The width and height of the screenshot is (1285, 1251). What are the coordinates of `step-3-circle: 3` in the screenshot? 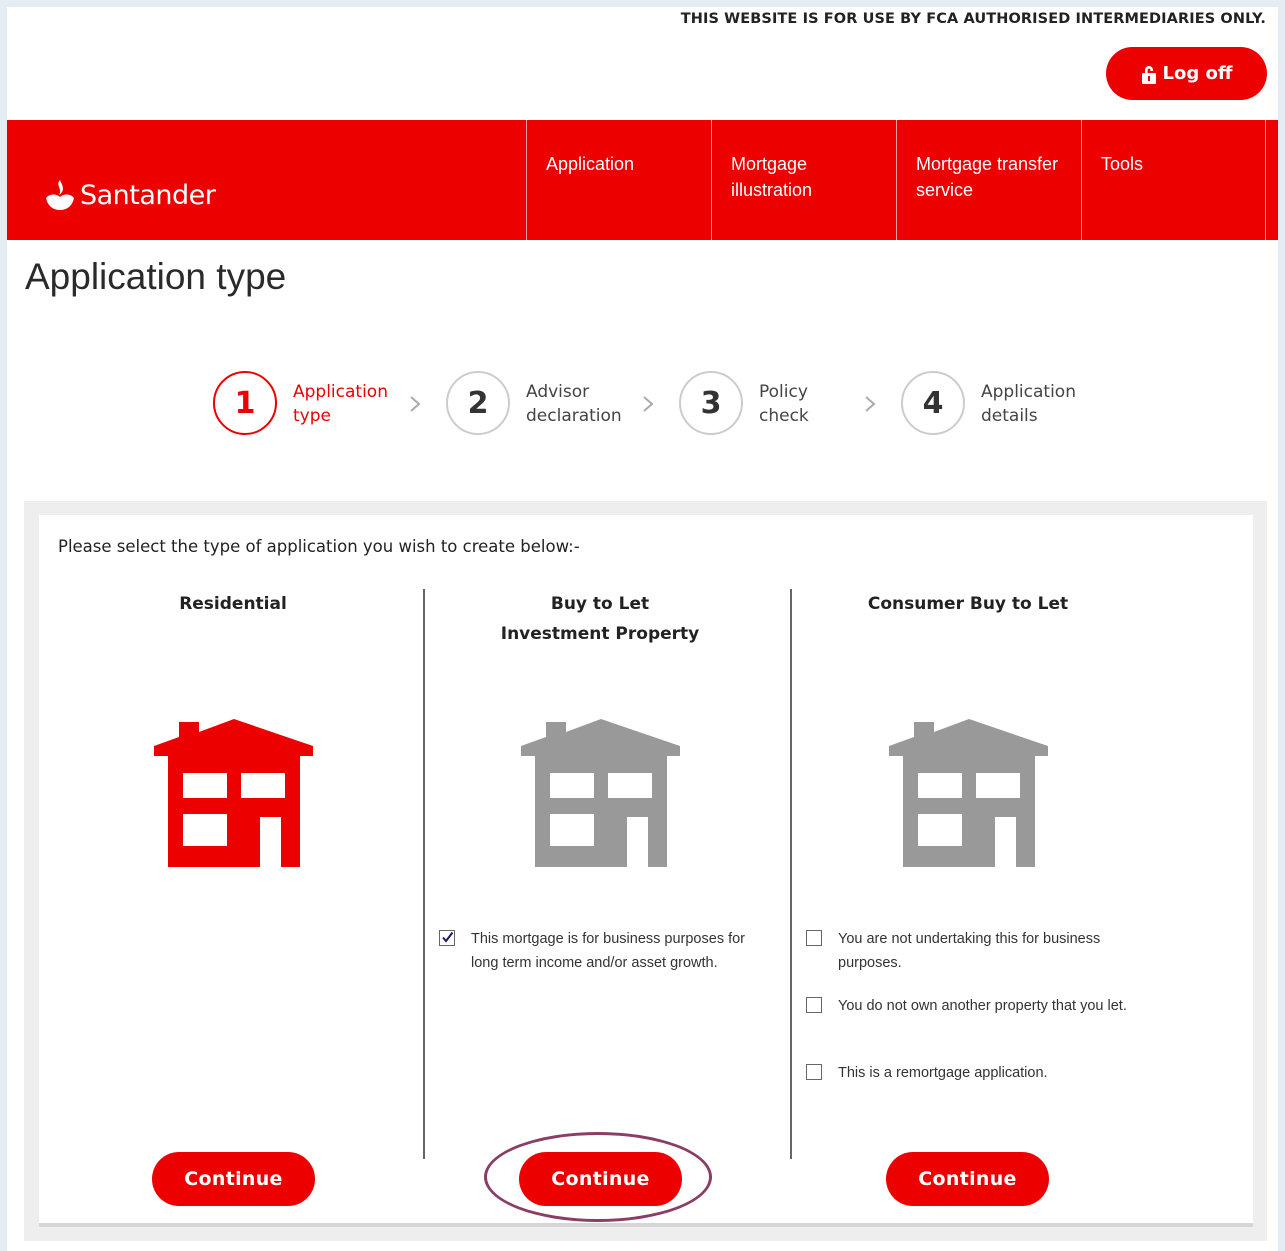 It's located at (711, 403).